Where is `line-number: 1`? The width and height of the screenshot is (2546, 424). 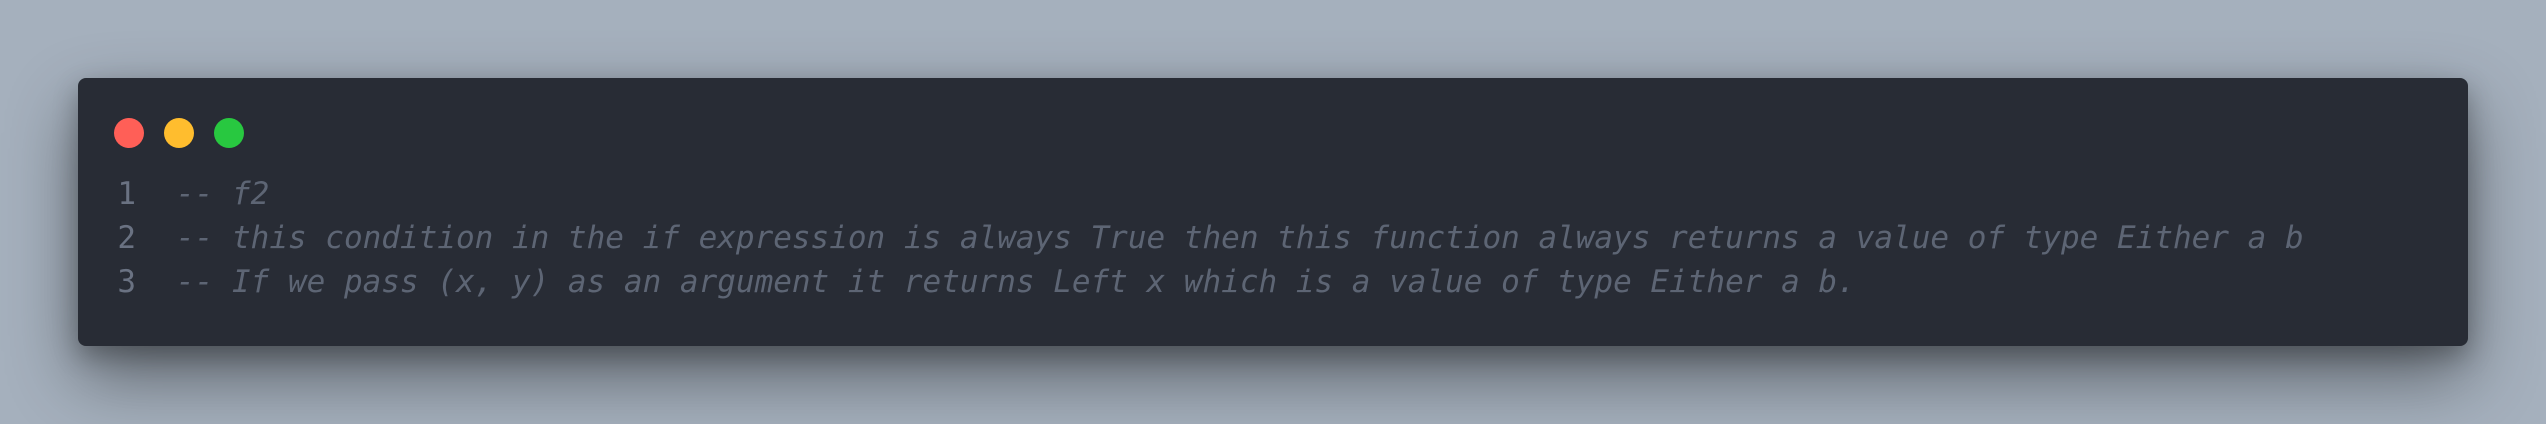 line-number: 1 is located at coordinates (126, 194).